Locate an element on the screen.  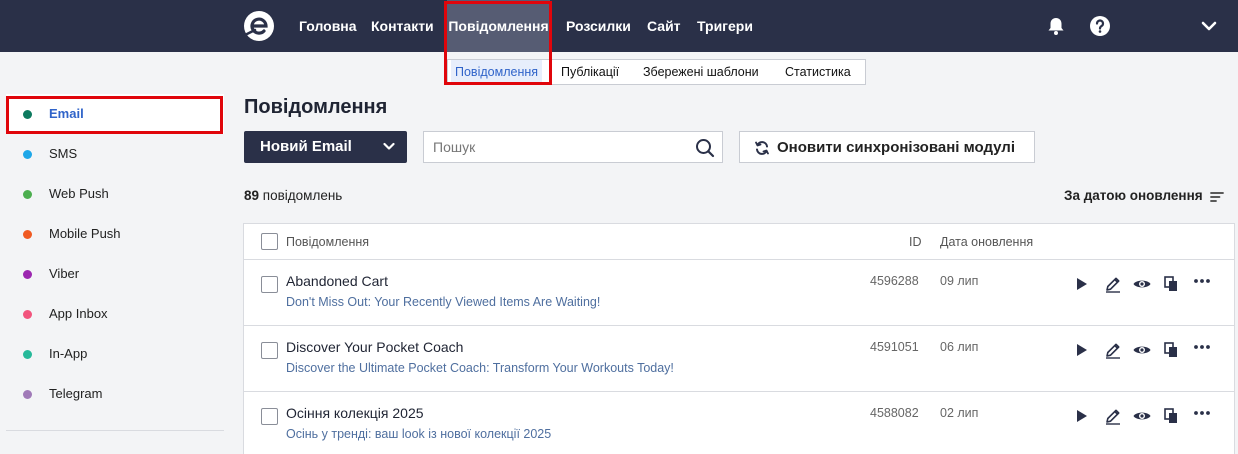
nav-messages: Повідомлення is located at coordinates (498, 26).